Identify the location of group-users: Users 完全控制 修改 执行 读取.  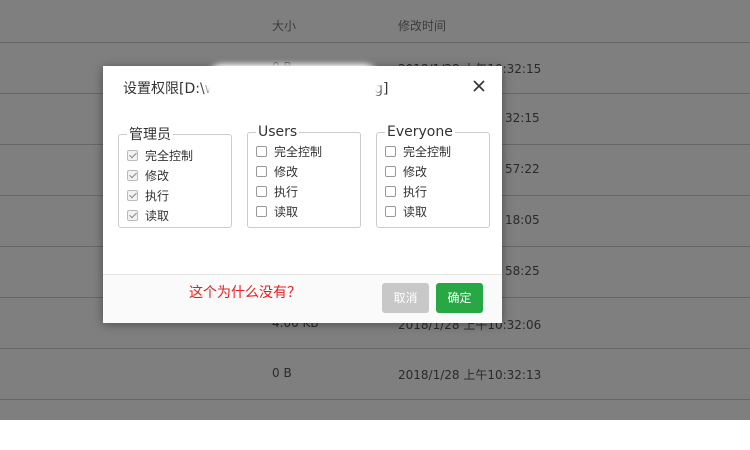
(304, 176).